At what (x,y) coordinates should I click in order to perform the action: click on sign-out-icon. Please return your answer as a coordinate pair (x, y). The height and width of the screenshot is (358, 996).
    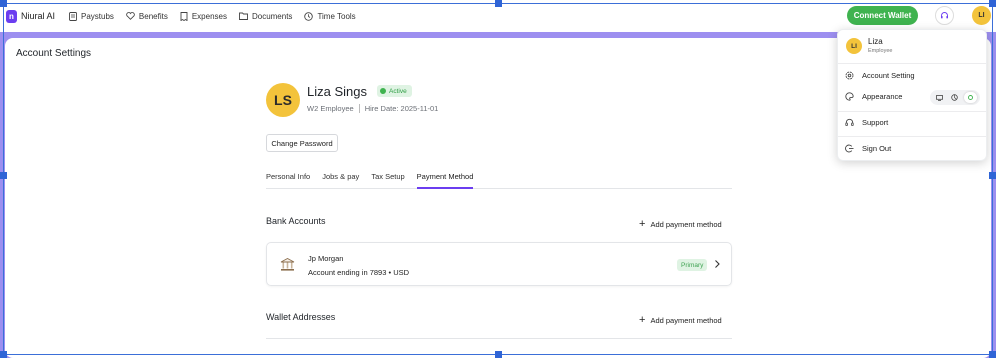
    Looking at the image, I should click on (849, 148).